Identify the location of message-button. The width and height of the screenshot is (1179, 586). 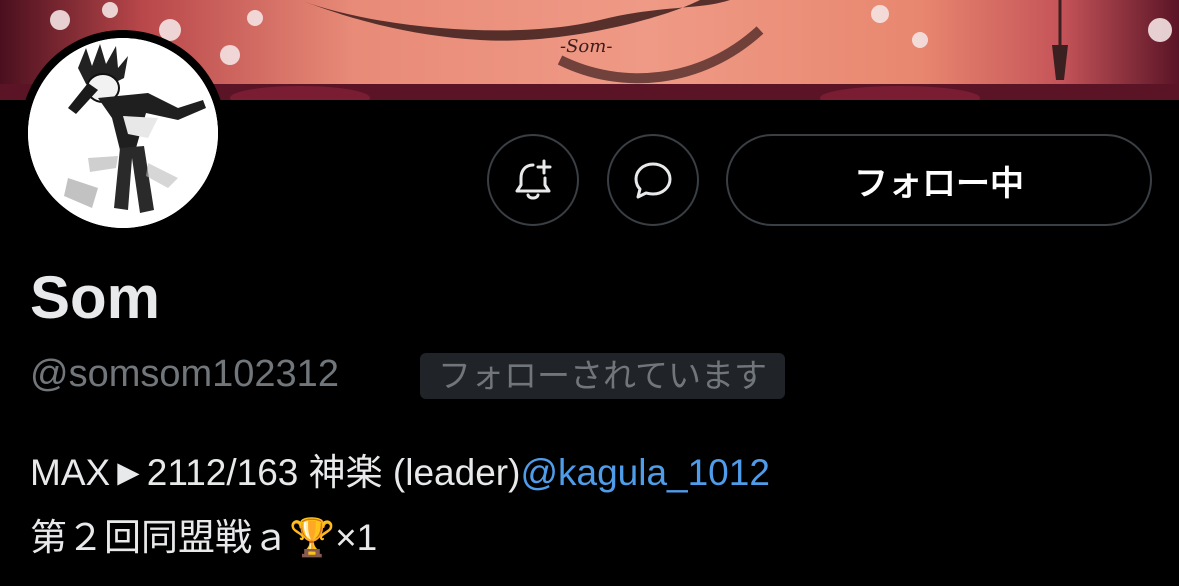
(653, 180).